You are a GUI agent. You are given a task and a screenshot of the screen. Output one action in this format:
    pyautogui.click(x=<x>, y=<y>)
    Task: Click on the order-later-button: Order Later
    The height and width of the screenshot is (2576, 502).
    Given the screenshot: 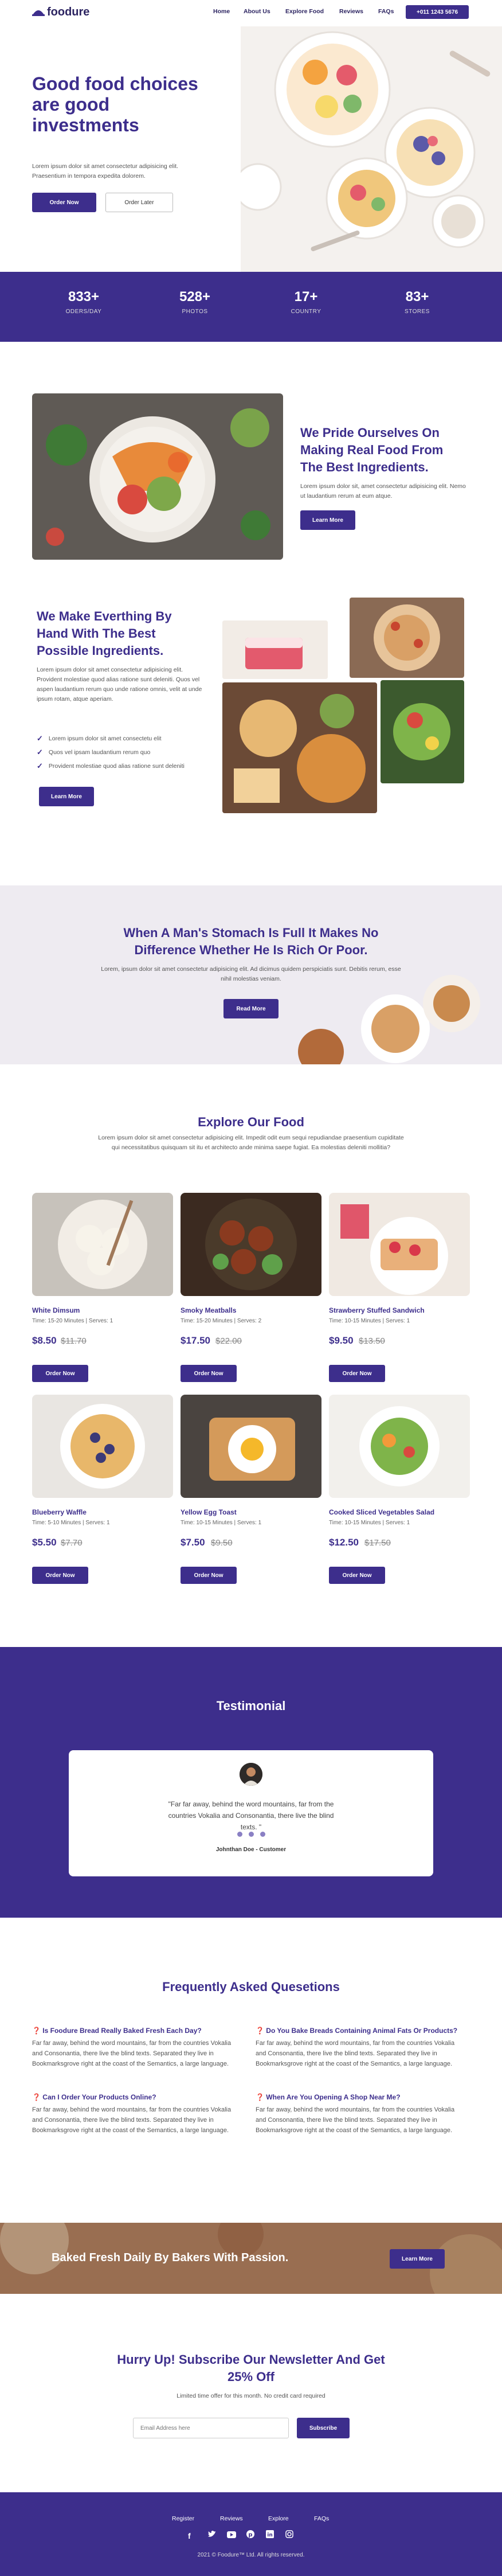 What is the action you would take?
    pyautogui.click(x=139, y=202)
    